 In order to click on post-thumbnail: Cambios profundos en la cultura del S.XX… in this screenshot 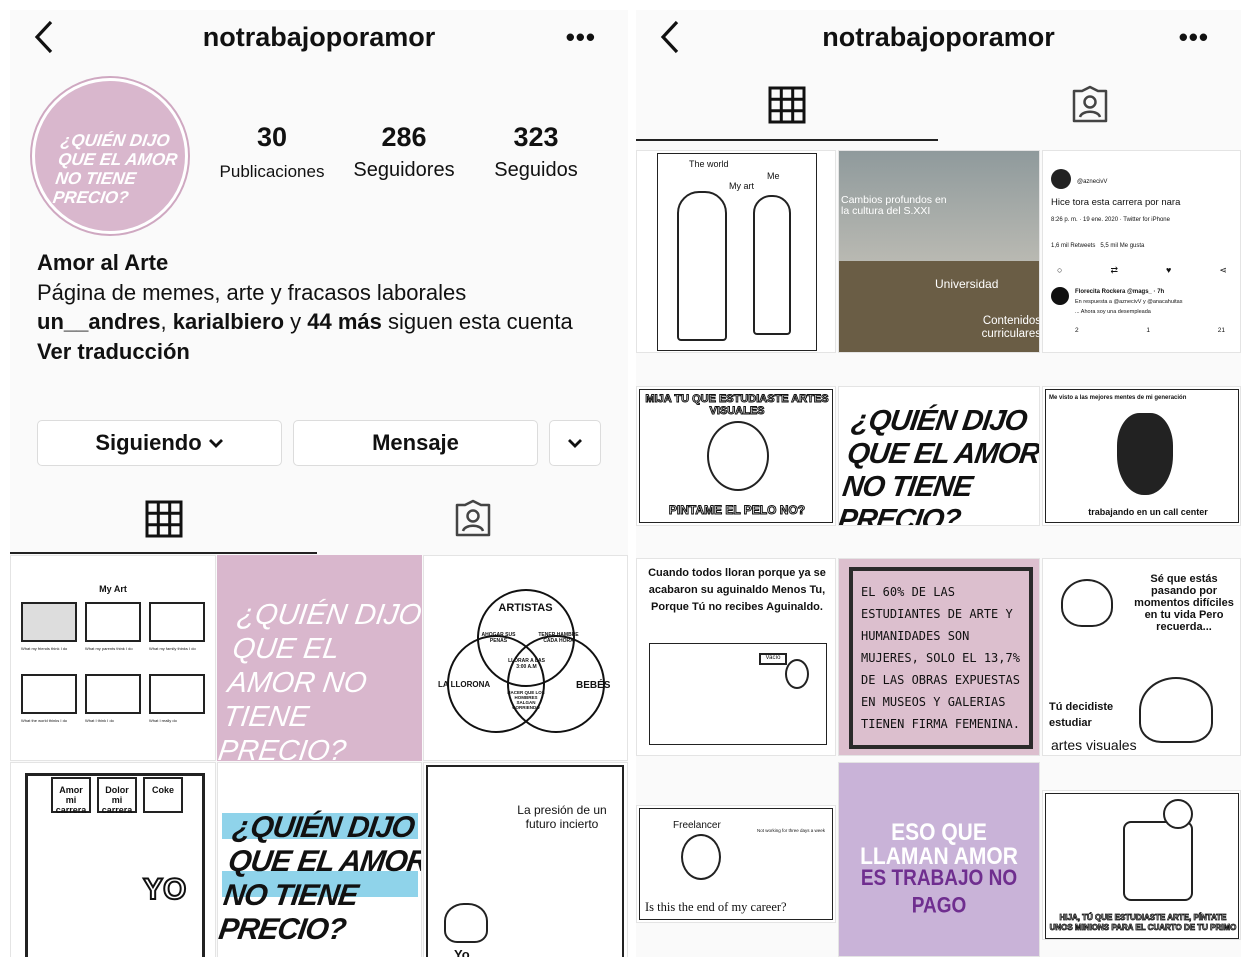, I will do `click(939, 251)`.